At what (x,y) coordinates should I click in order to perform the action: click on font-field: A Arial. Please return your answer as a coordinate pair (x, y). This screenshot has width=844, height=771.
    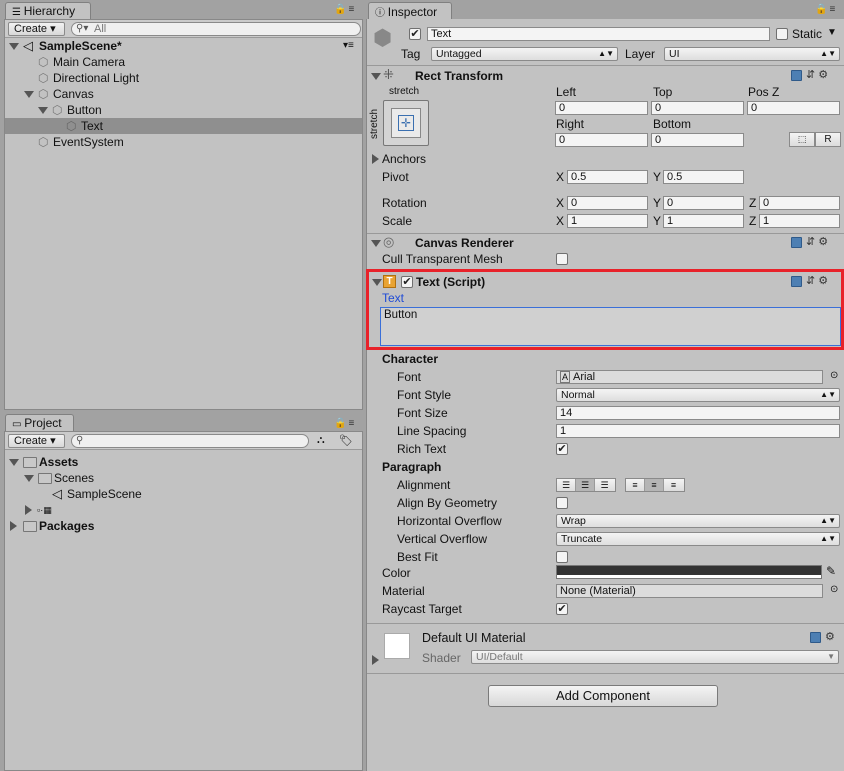
    Looking at the image, I should click on (689, 377).